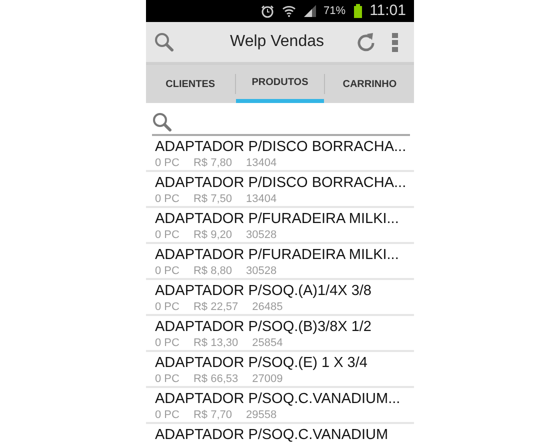  I want to click on product-price: R$ 13,30, so click(215, 343).